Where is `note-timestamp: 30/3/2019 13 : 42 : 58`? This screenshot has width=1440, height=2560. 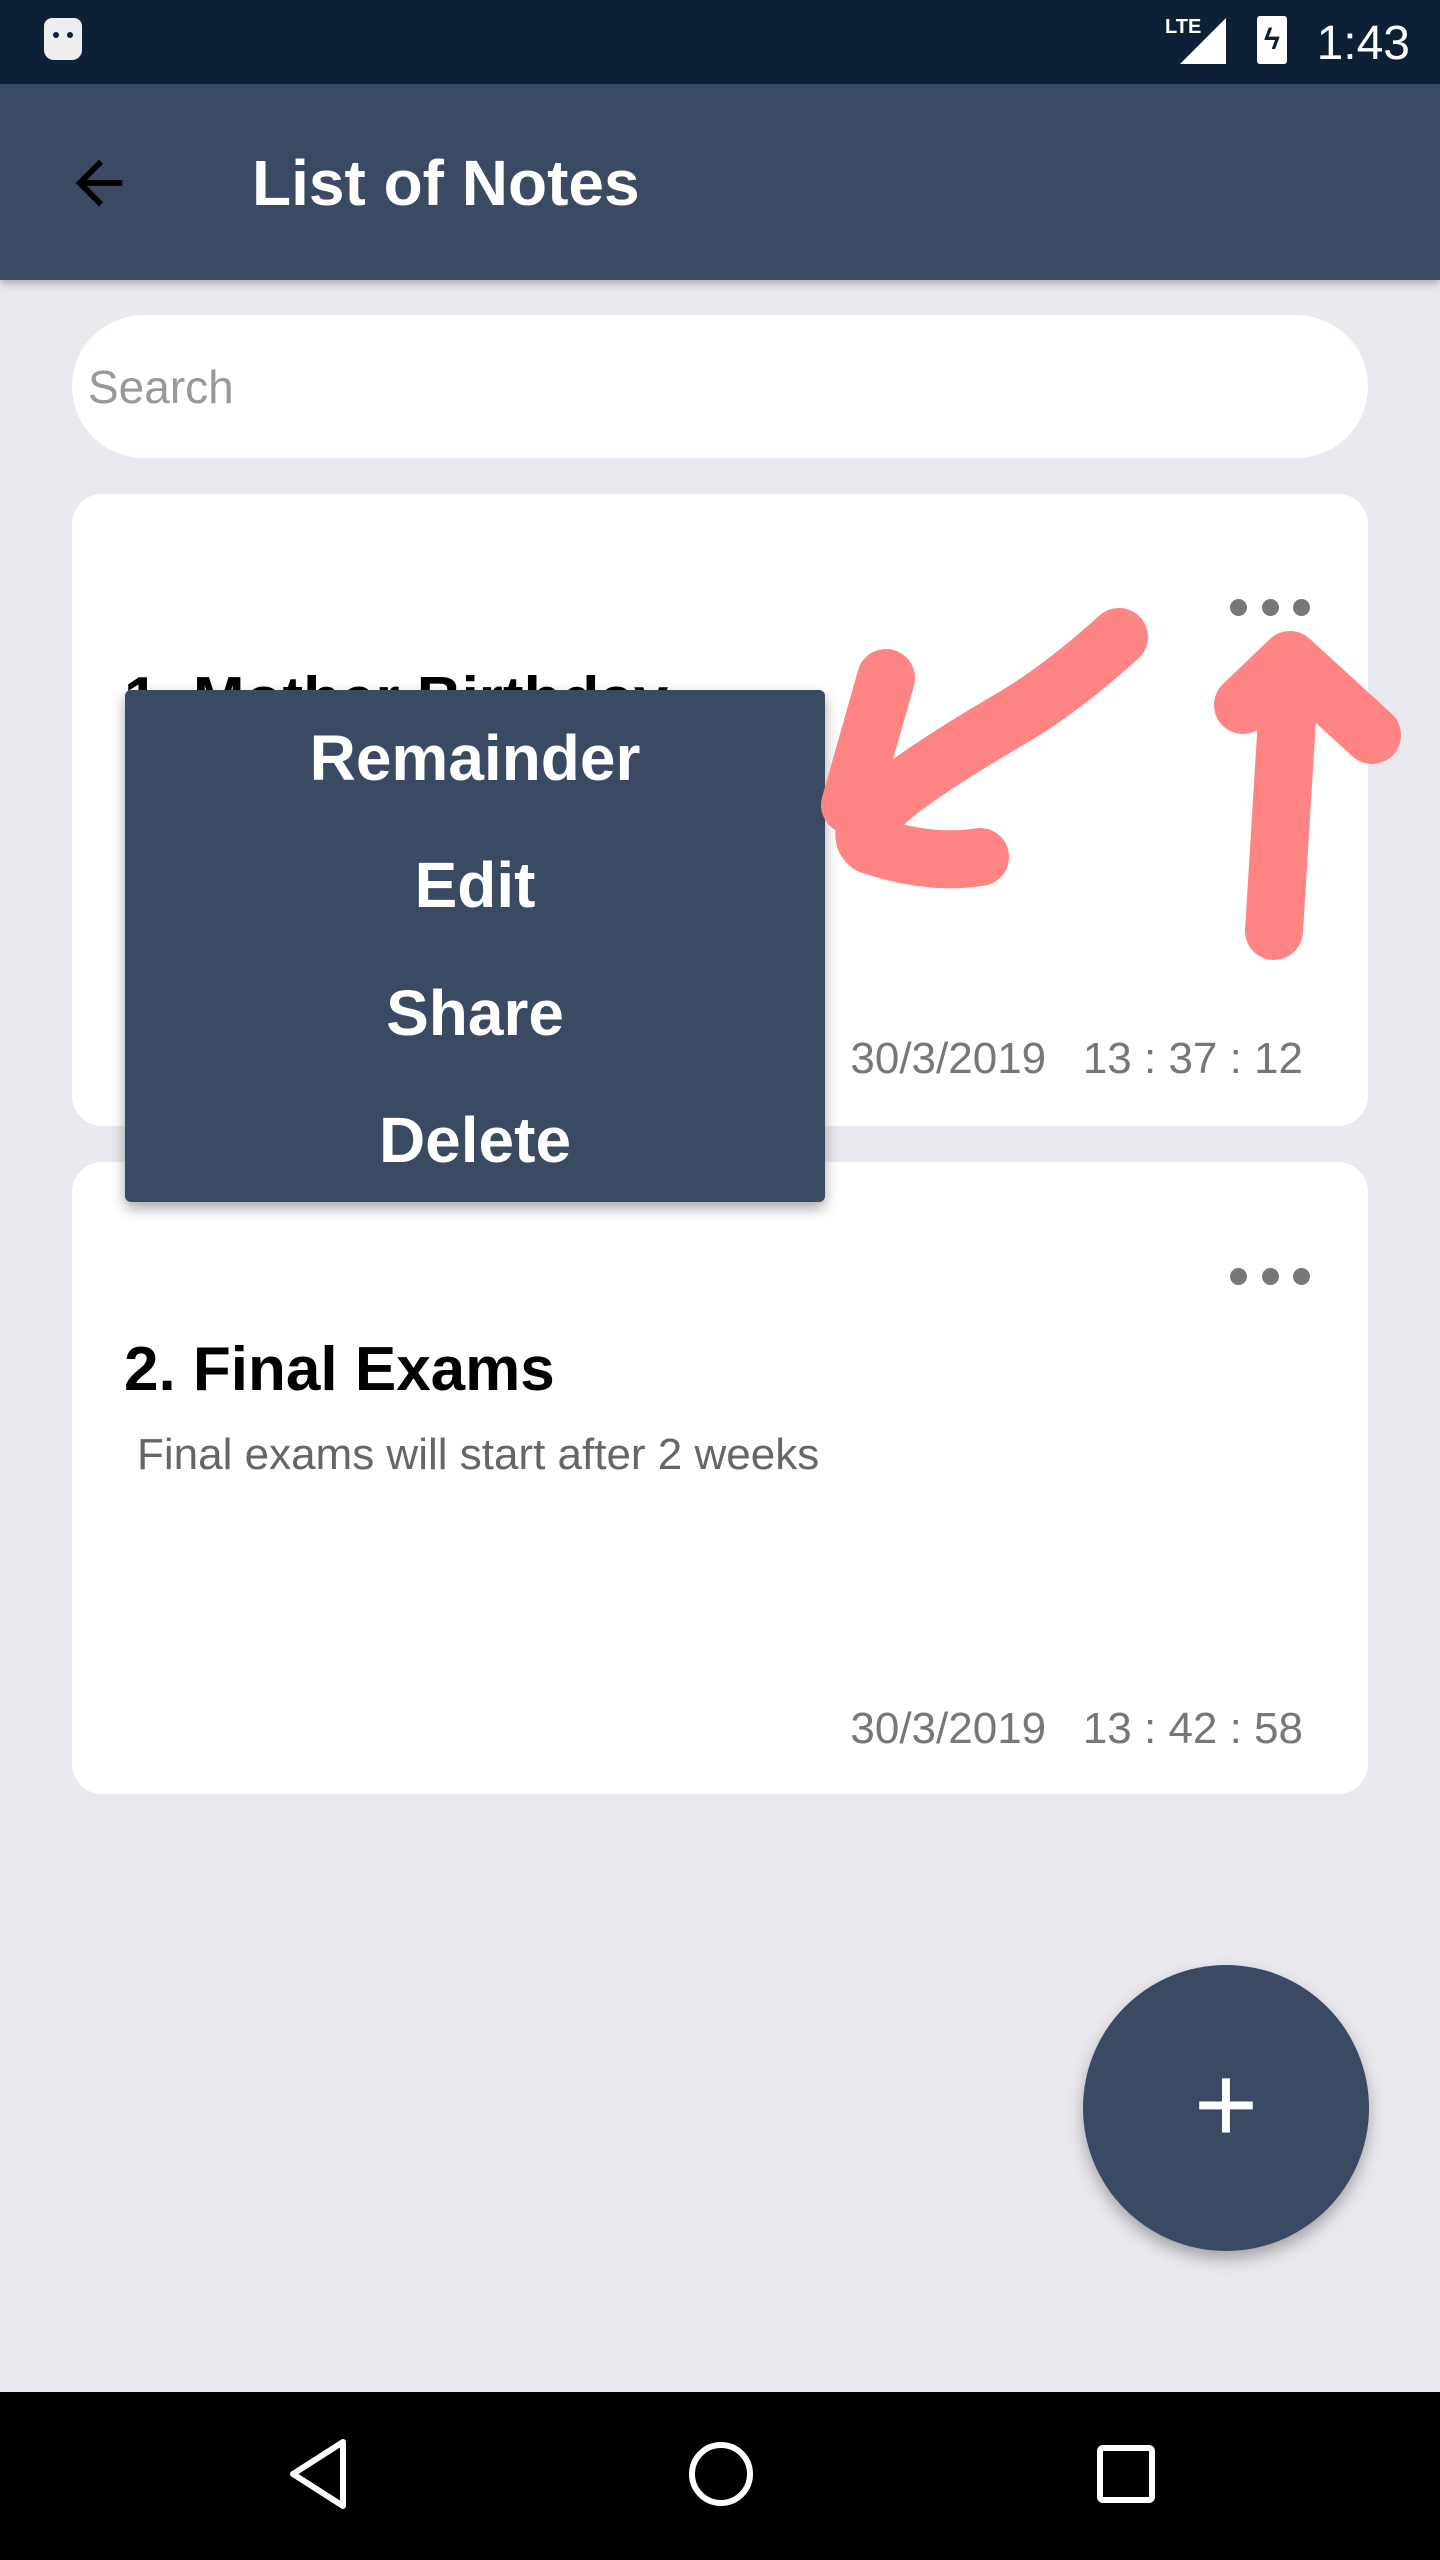
note-timestamp: 30/3/2019 13 : 42 : 58 is located at coordinates (1076, 1729).